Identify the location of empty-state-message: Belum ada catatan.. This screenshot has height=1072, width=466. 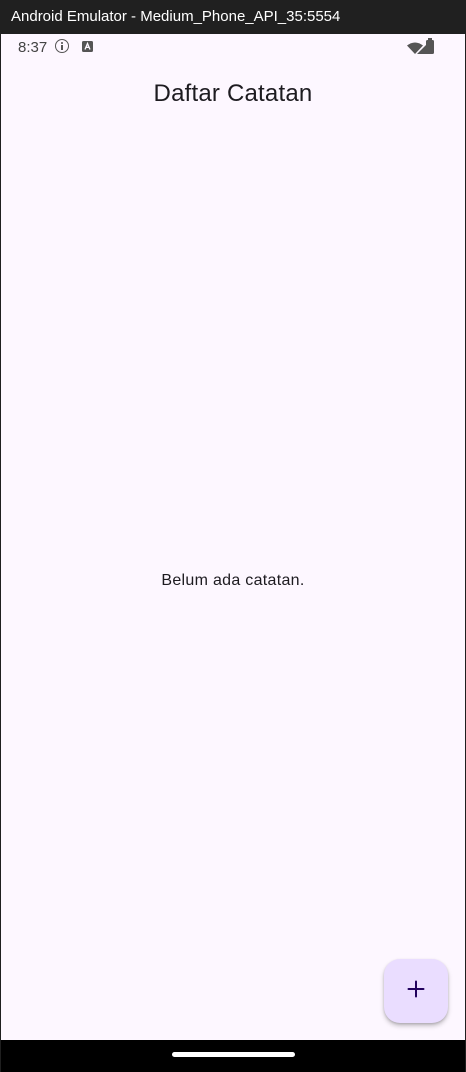
(233, 580).